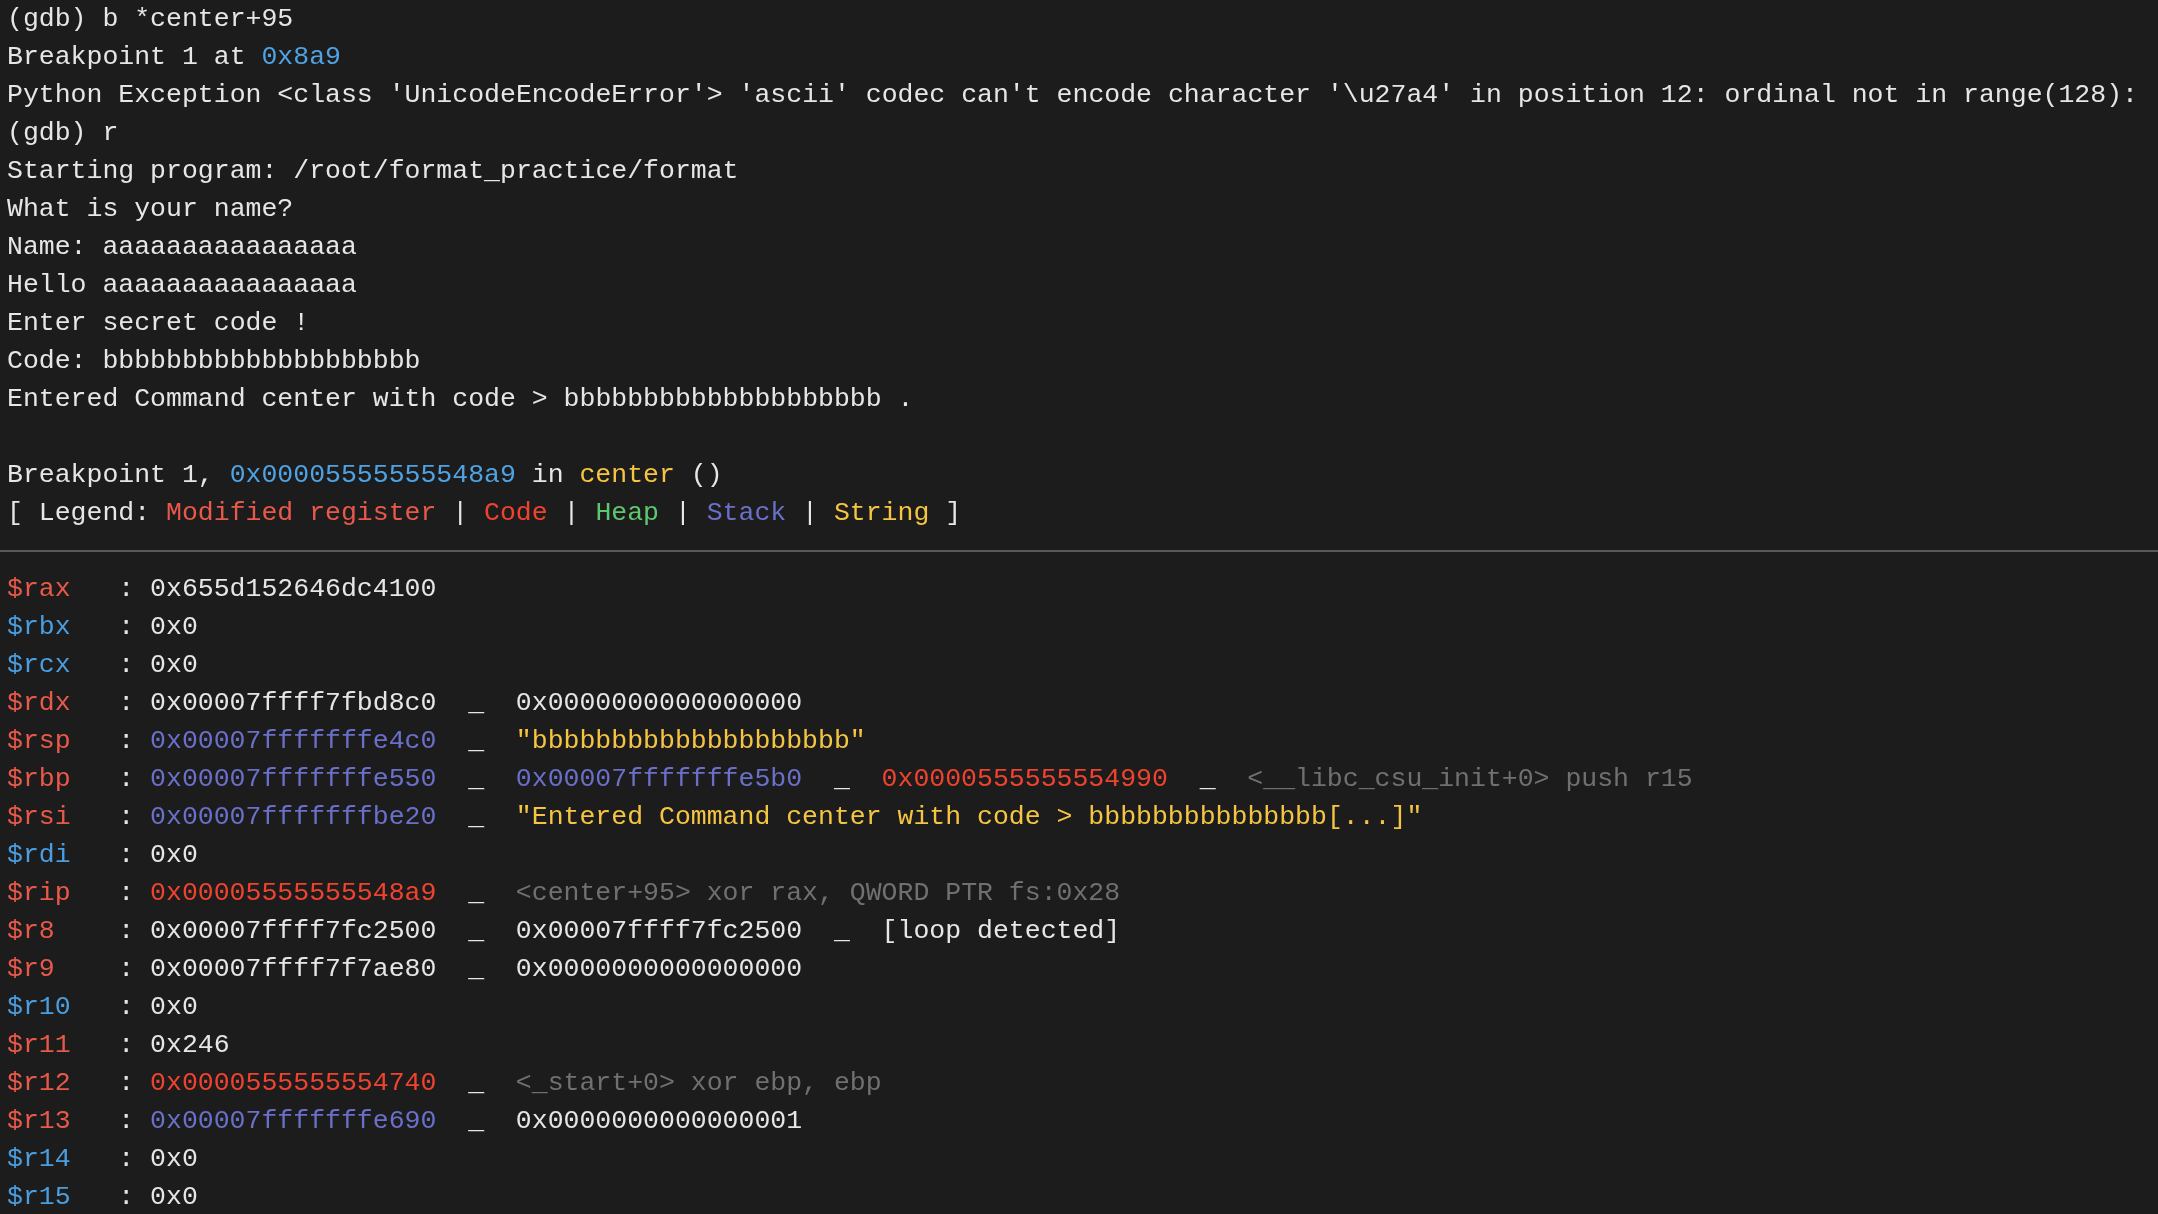  Describe the element at coordinates (39, 741) in the screenshot. I see `register-name: $rsp` at that location.